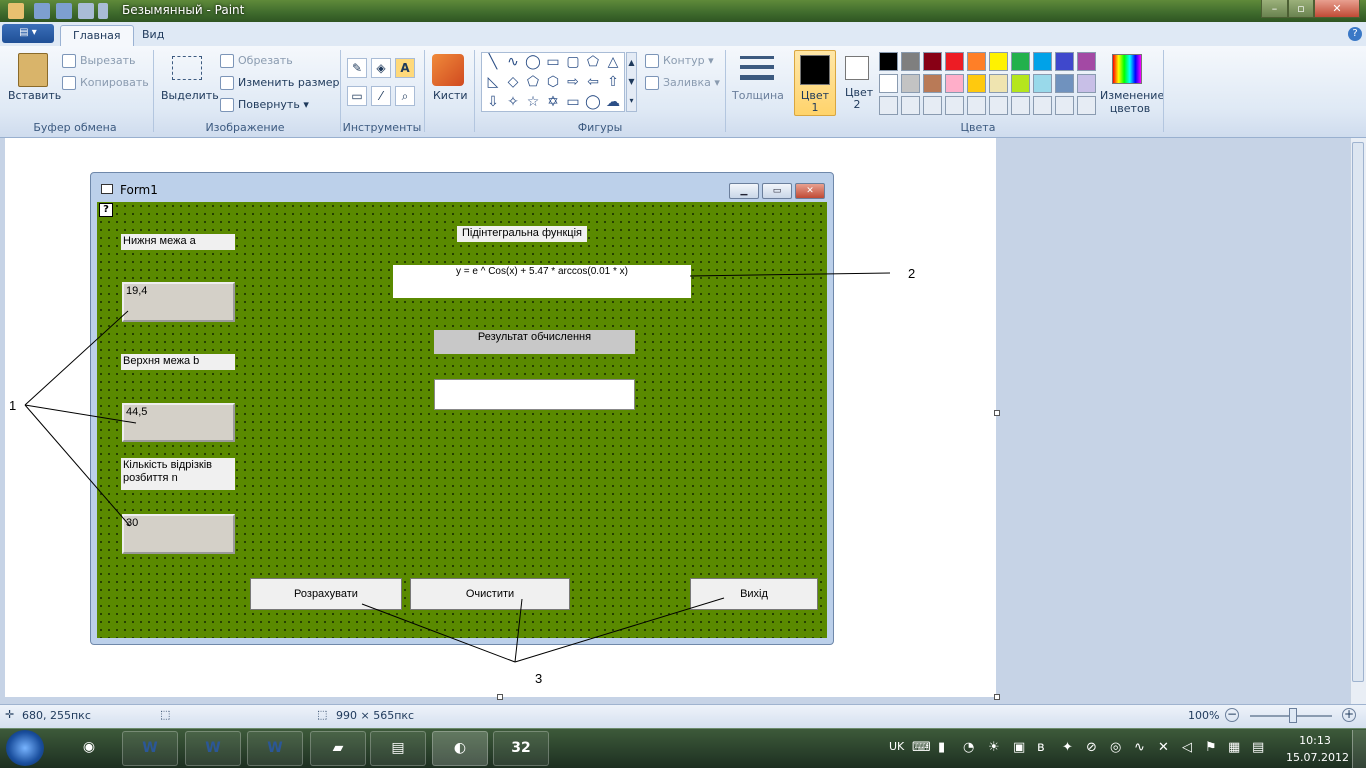 The width and height of the screenshot is (1366, 768). What do you see at coordinates (25, 748) in the screenshot?
I see `start-button` at bounding box center [25, 748].